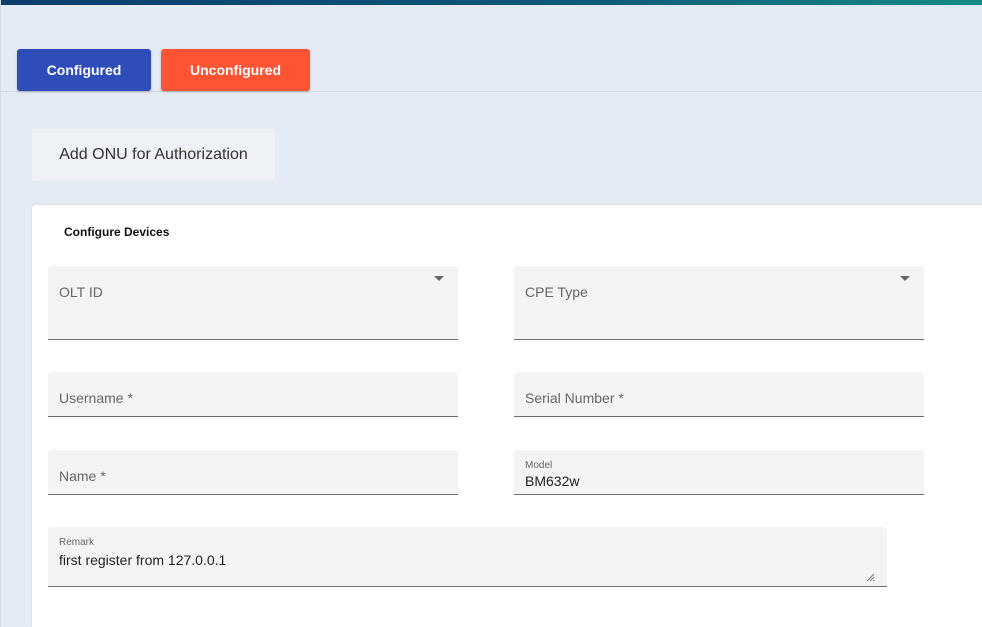 This screenshot has width=982, height=627. Describe the element at coordinates (253, 394) in the screenshot. I see `username-input: Username *` at that location.